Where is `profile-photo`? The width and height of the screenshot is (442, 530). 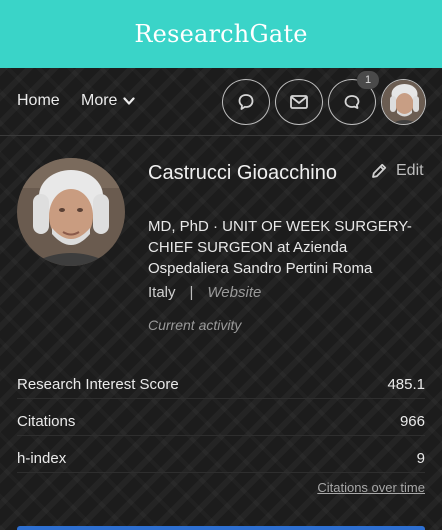 profile-photo is located at coordinates (71, 212).